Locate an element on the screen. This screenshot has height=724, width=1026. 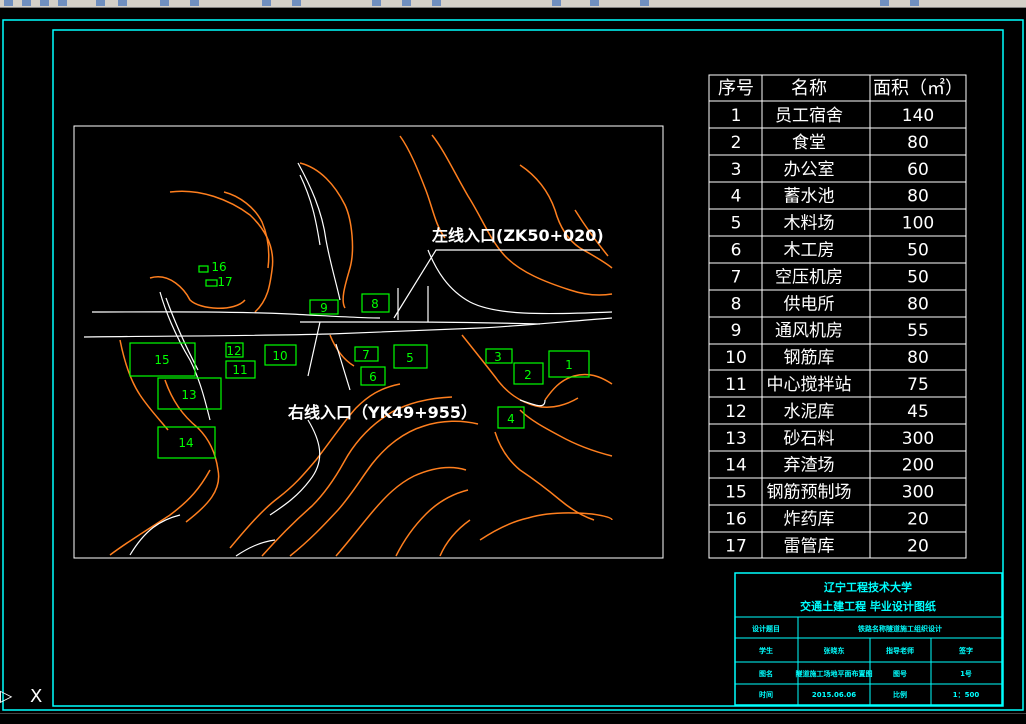
marker-label-17: 17 is located at coordinates (224, 282).